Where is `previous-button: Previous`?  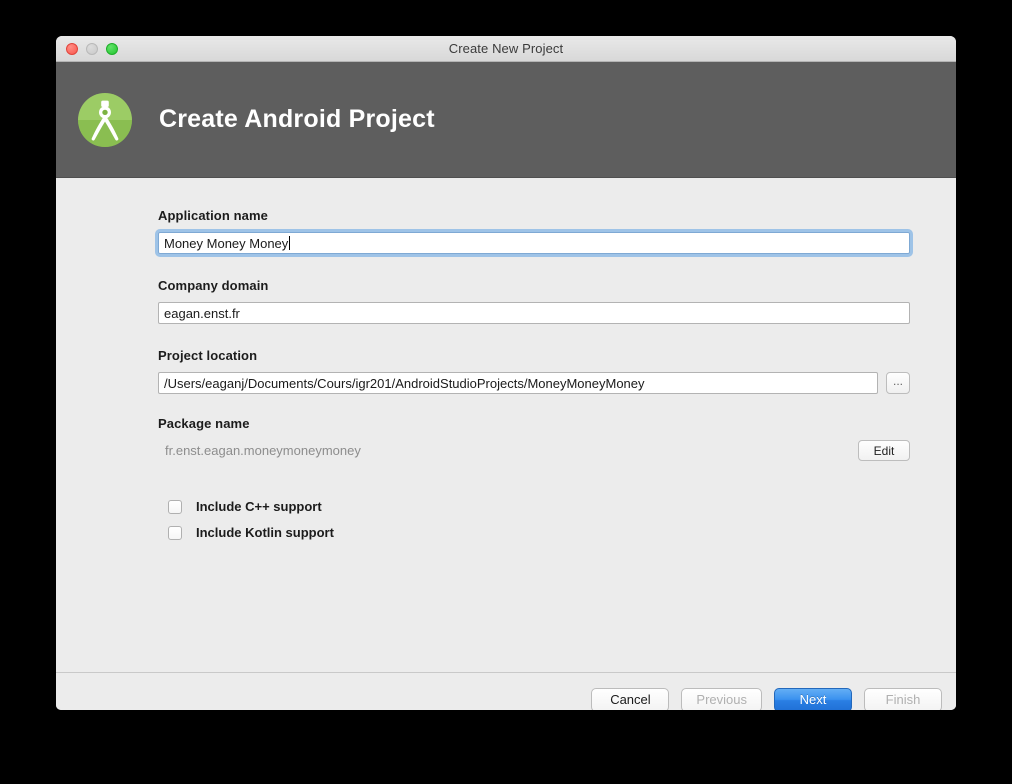
previous-button: Previous is located at coordinates (721, 698).